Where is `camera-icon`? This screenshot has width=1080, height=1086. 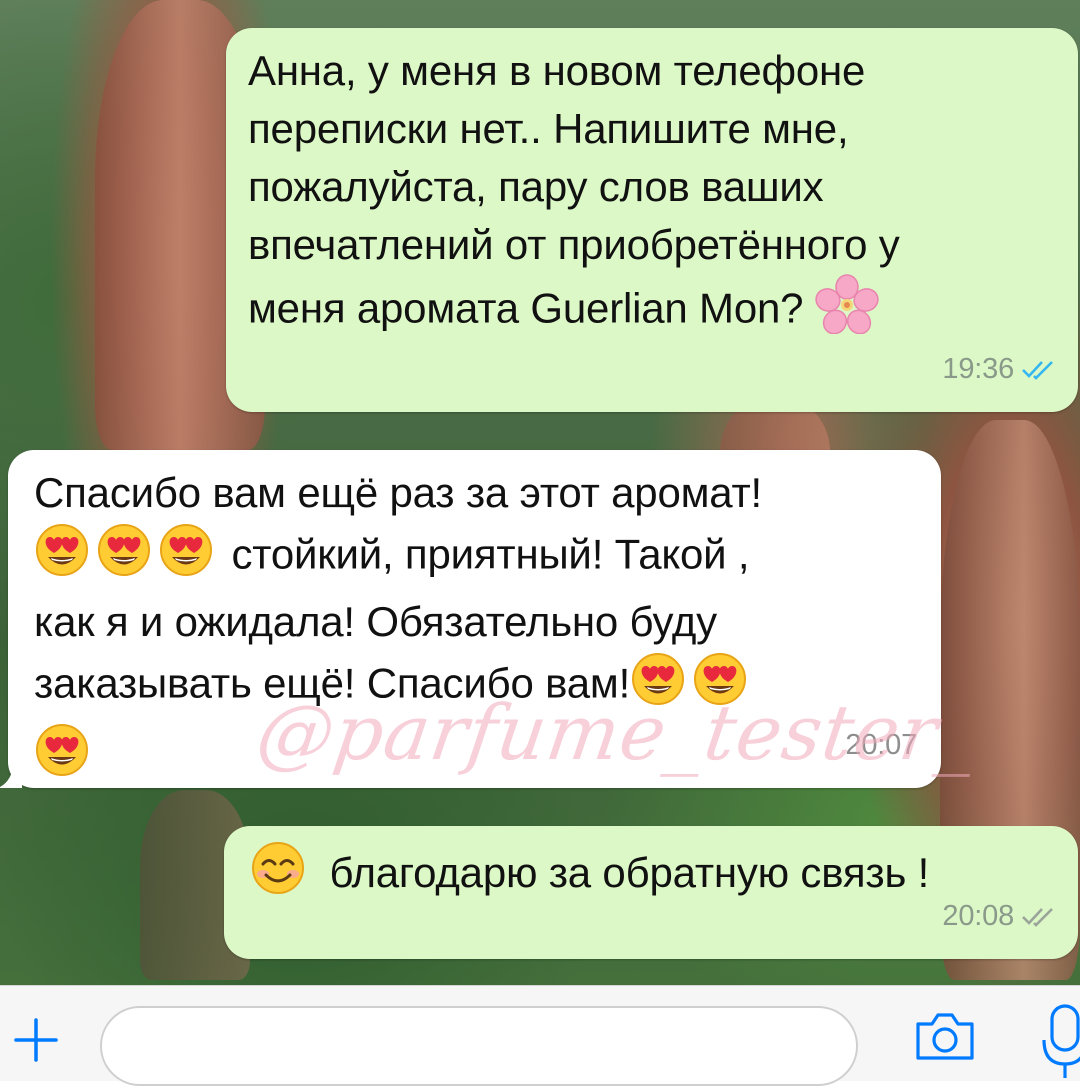
camera-icon is located at coordinates (945, 1036).